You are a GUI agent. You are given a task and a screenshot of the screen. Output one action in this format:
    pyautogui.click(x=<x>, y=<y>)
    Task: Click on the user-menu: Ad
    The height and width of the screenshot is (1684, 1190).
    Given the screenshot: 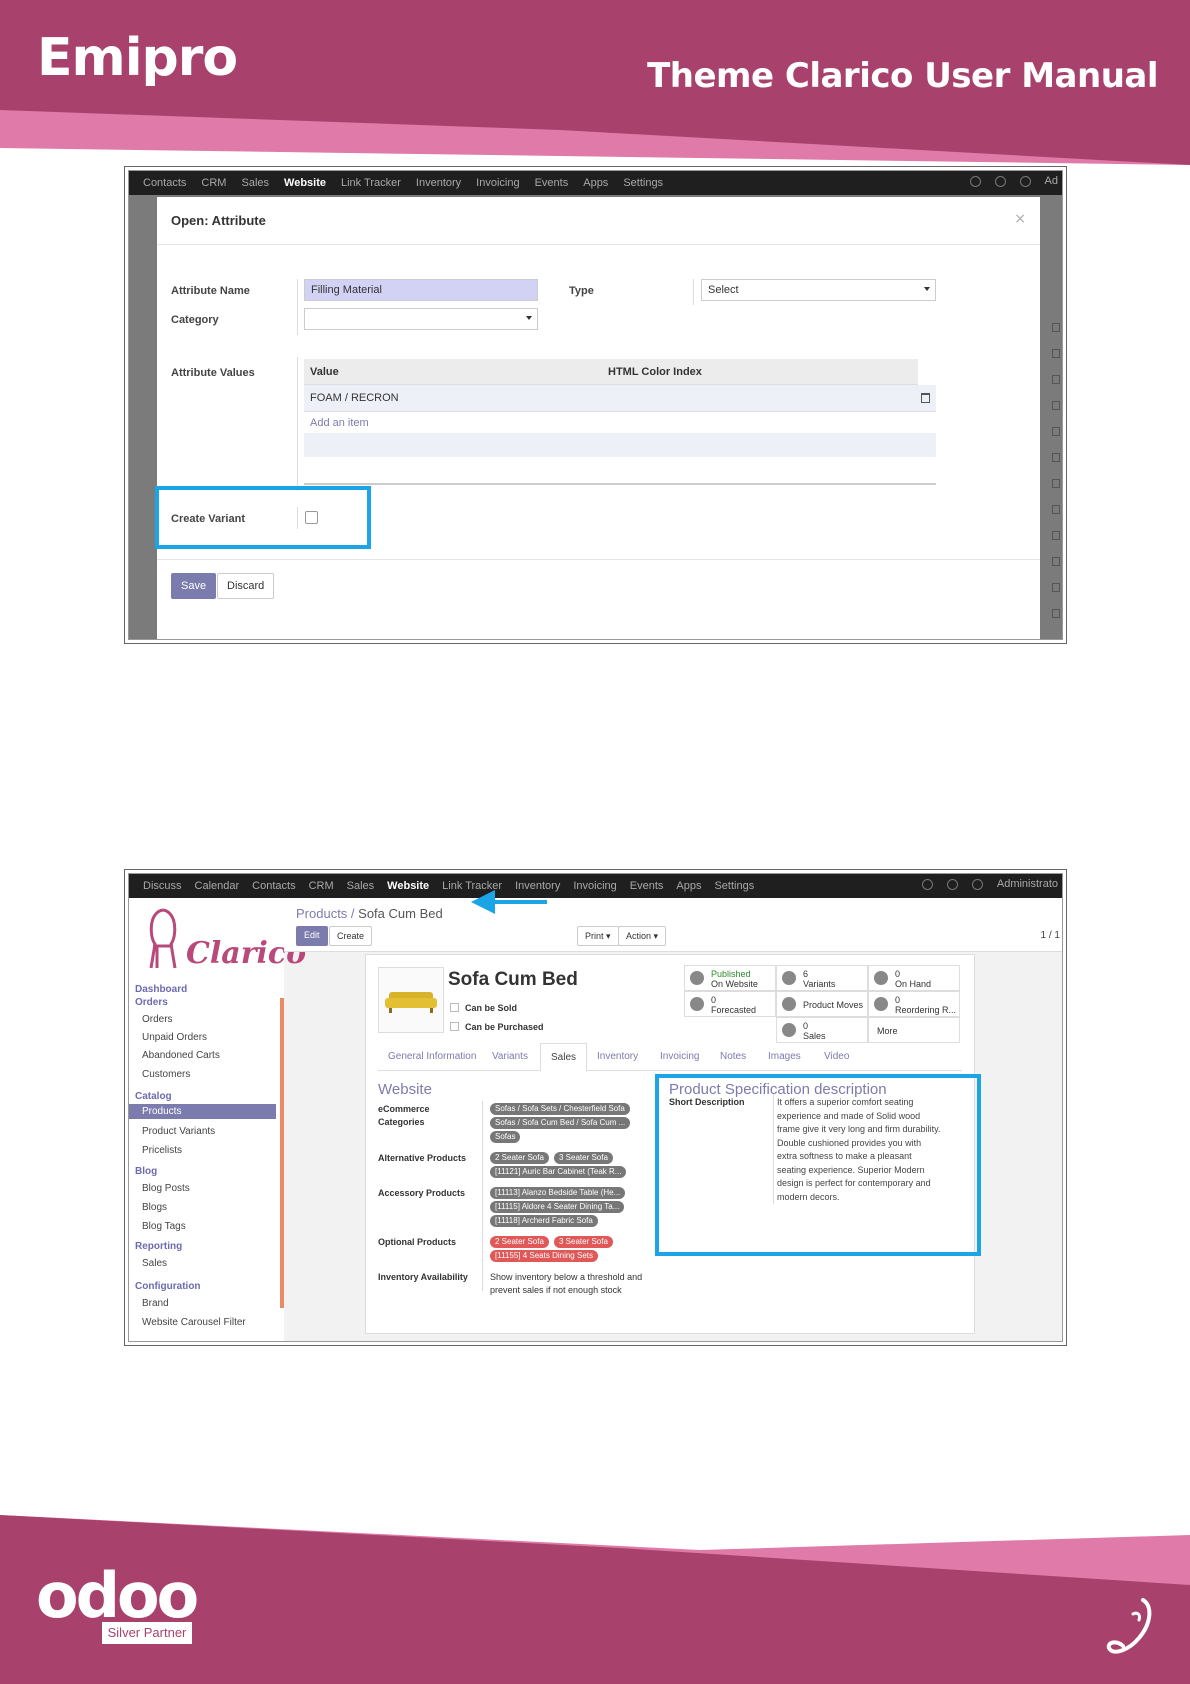 What is the action you would take?
    pyautogui.click(x=1051, y=181)
    